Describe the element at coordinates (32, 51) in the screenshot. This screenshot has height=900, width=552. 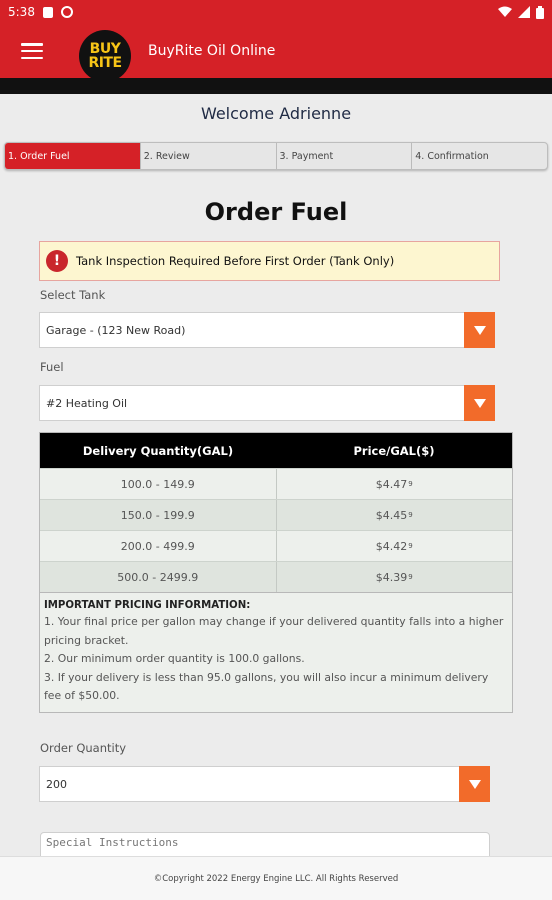
I see `hamburger-menu-icon` at that location.